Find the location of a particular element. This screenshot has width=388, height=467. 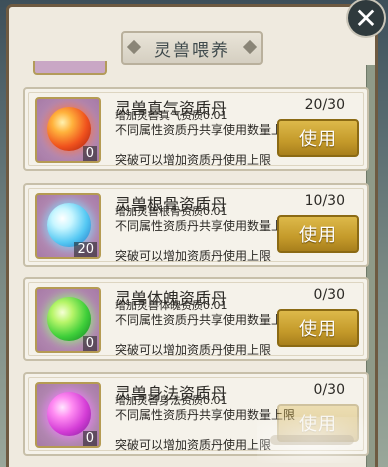

pill-effect: 增加灵兽体魄资质0.01 is located at coordinates (171, 305).